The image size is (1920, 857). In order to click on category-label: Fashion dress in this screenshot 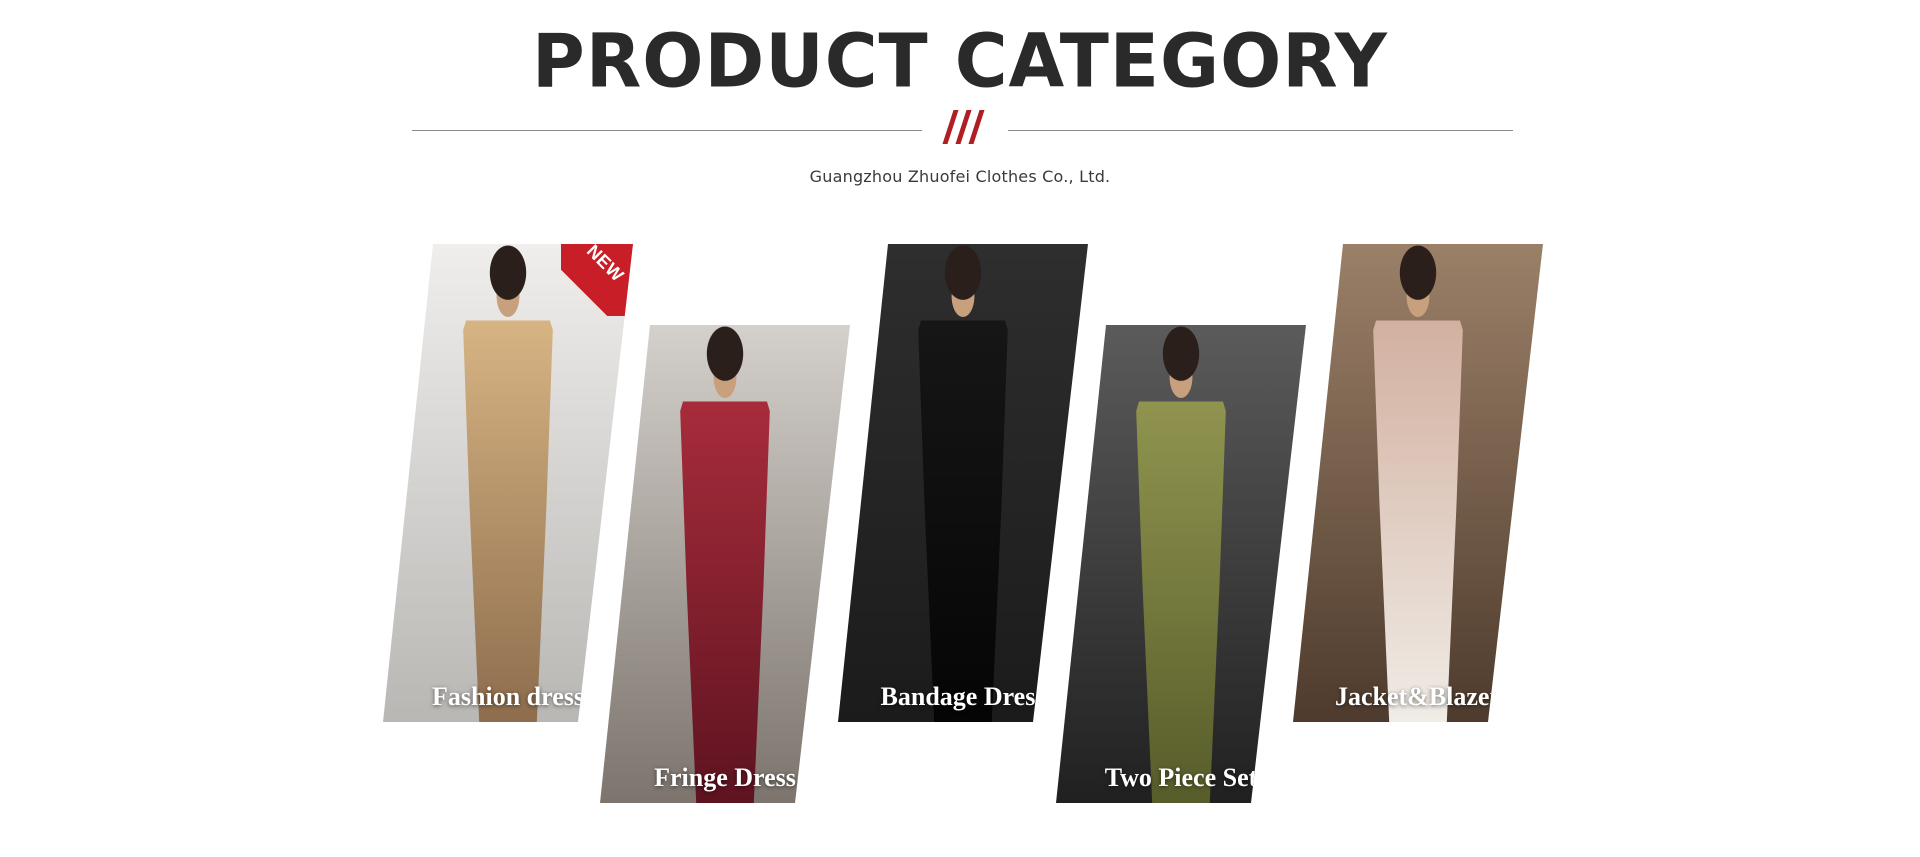, I will do `click(508, 696)`.